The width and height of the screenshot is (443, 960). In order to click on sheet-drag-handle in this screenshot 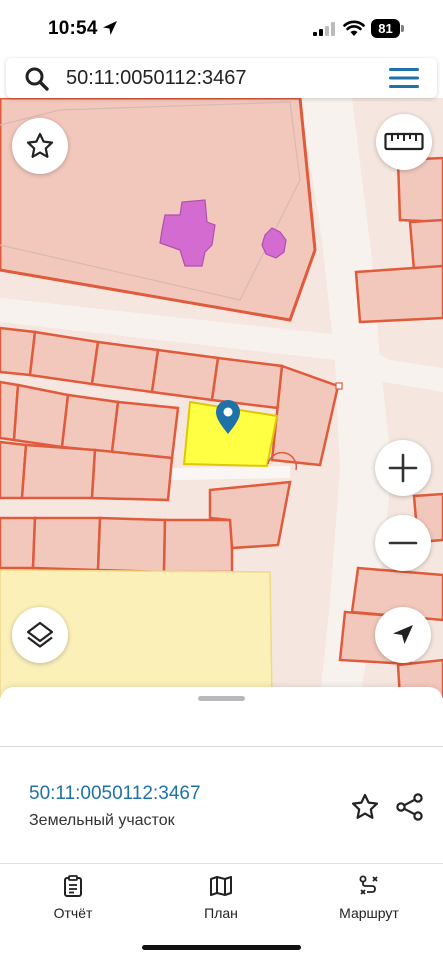, I will do `click(221, 698)`.